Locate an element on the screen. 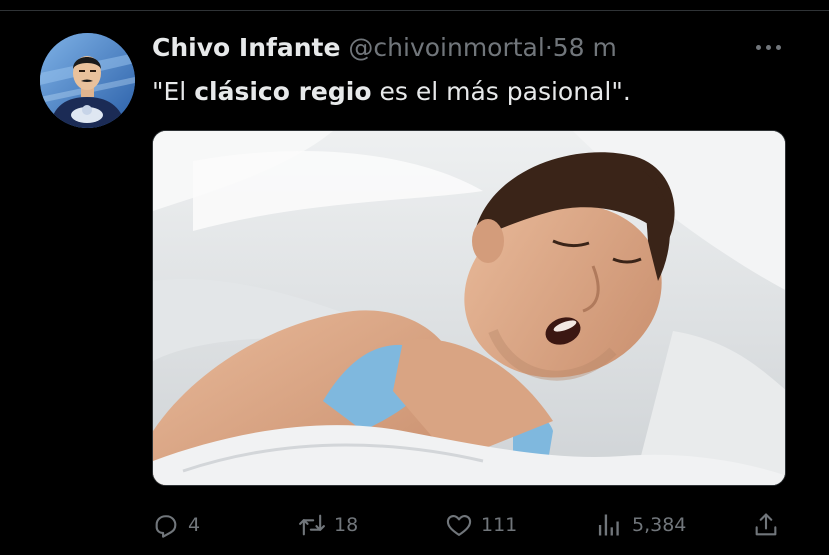 The image size is (829, 555). timestamp: 58 m is located at coordinates (585, 47).